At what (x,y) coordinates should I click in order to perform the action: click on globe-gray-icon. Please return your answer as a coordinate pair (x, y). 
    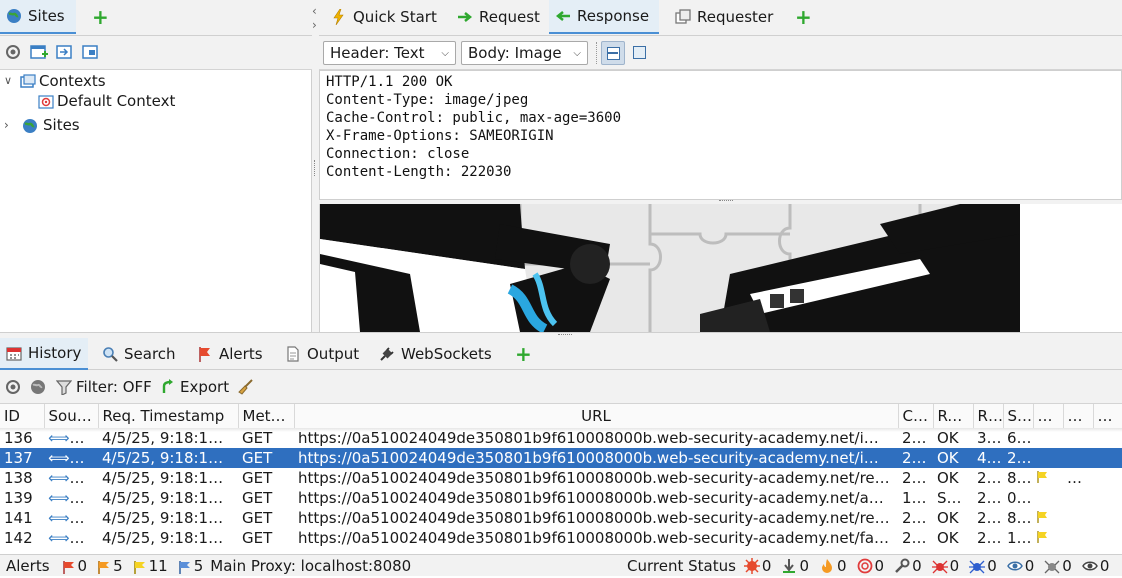
    Looking at the image, I should click on (38, 387).